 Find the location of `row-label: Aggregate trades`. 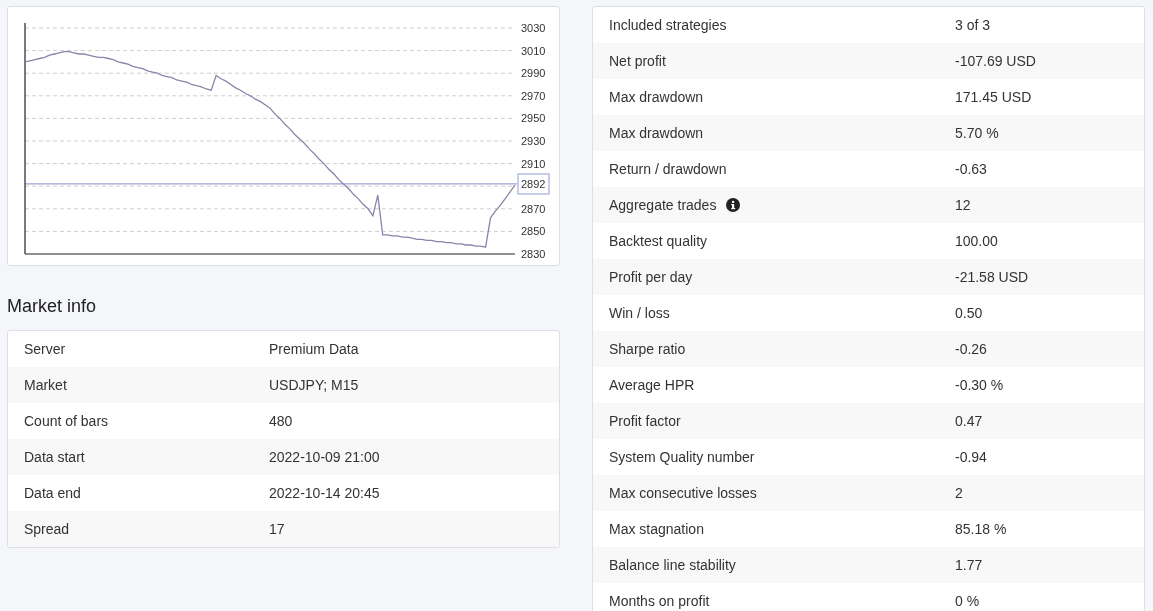

row-label: Aggregate trades is located at coordinates (663, 205).